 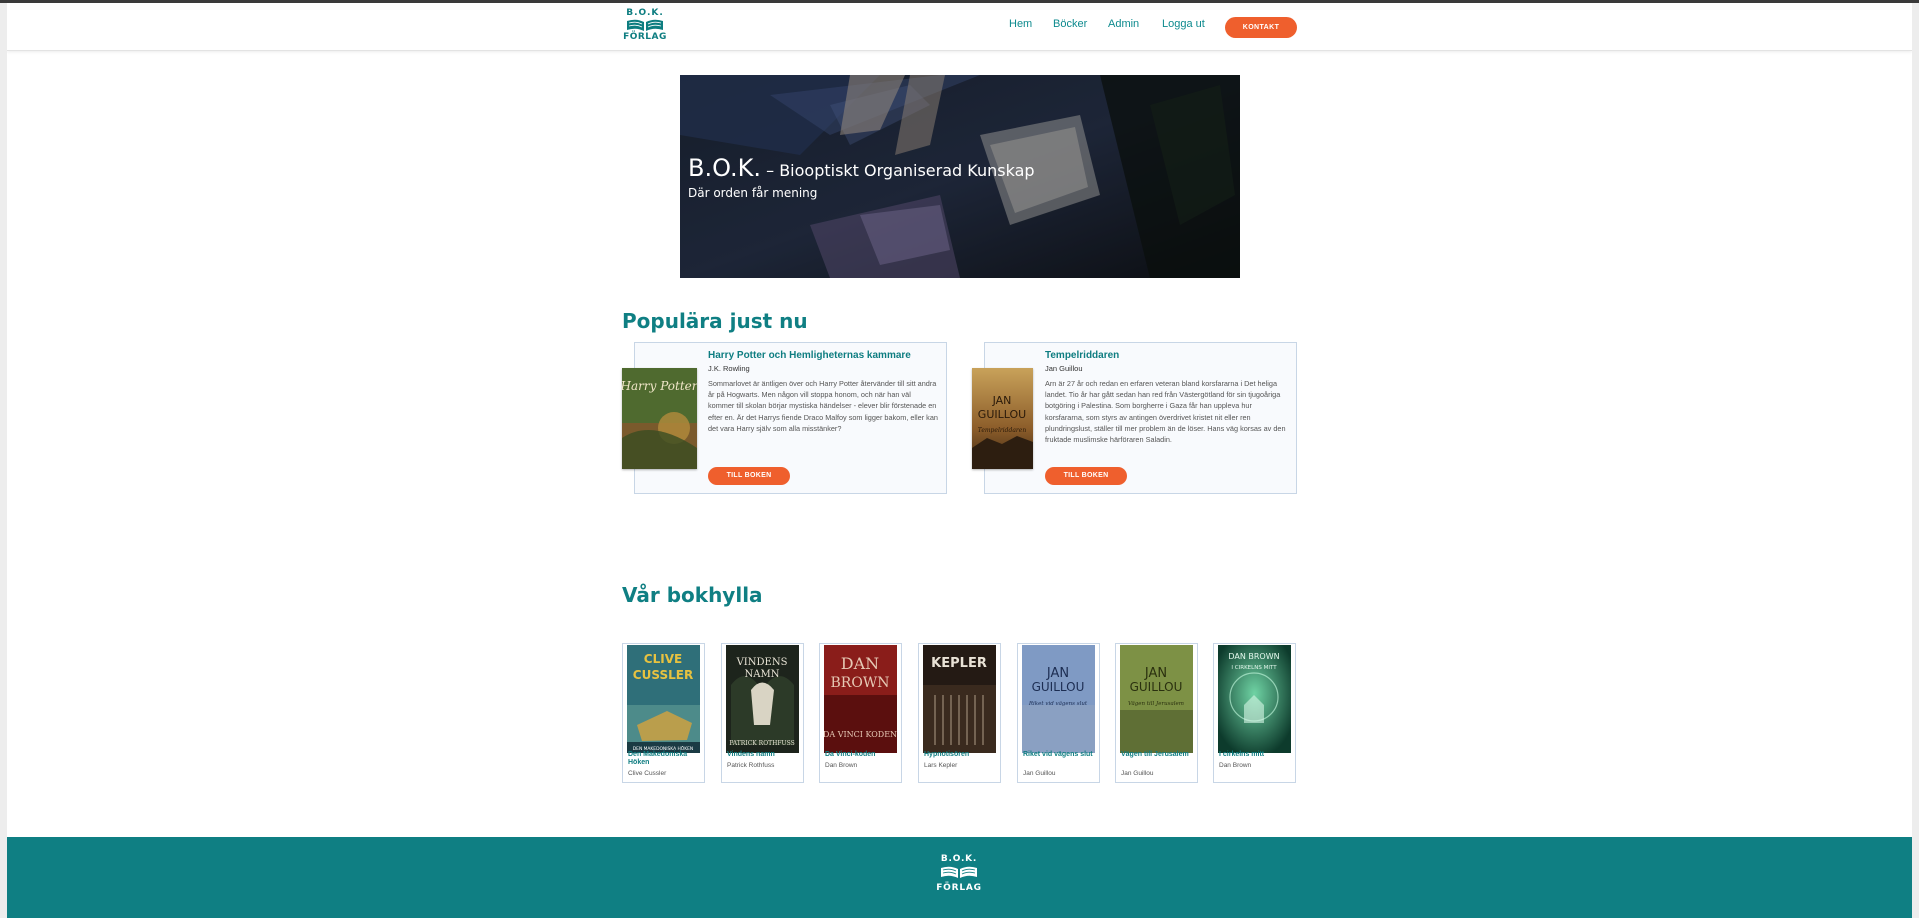 I want to click on site-footer: B.O.K. FÖRLAG, so click(x=959, y=877).